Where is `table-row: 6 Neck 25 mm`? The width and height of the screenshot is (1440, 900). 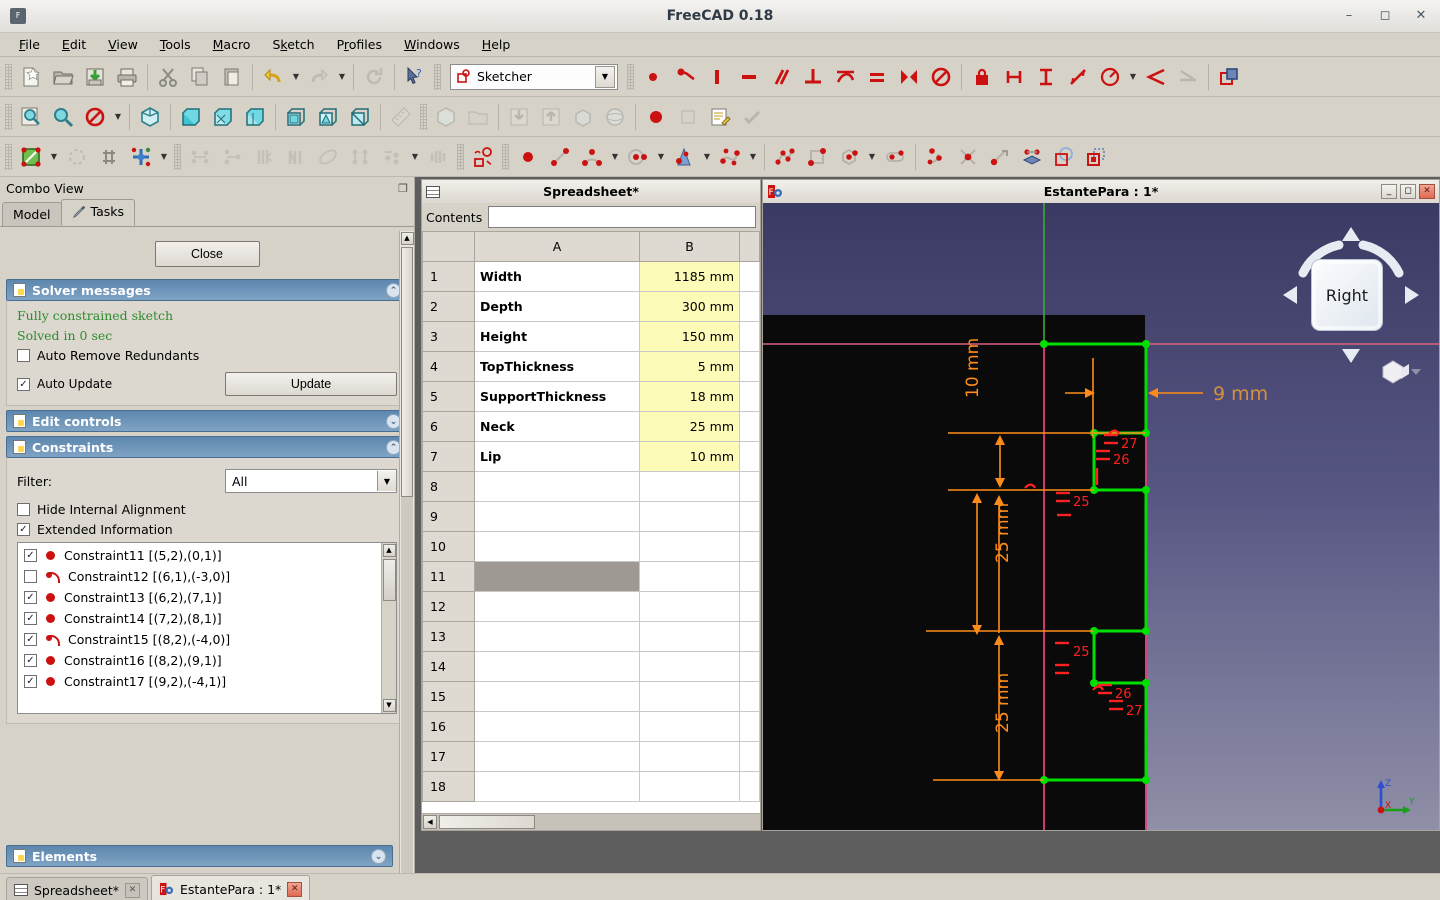 table-row: 6 Neck 25 mm is located at coordinates (591, 426).